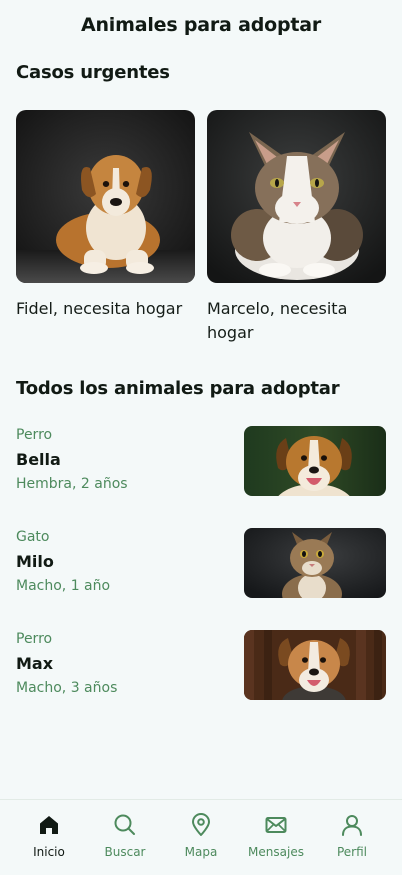 Image resolution: width=402 pixels, height=875 pixels. What do you see at coordinates (201, 825) in the screenshot?
I see `map-pin-icon` at bounding box center [201, 825].